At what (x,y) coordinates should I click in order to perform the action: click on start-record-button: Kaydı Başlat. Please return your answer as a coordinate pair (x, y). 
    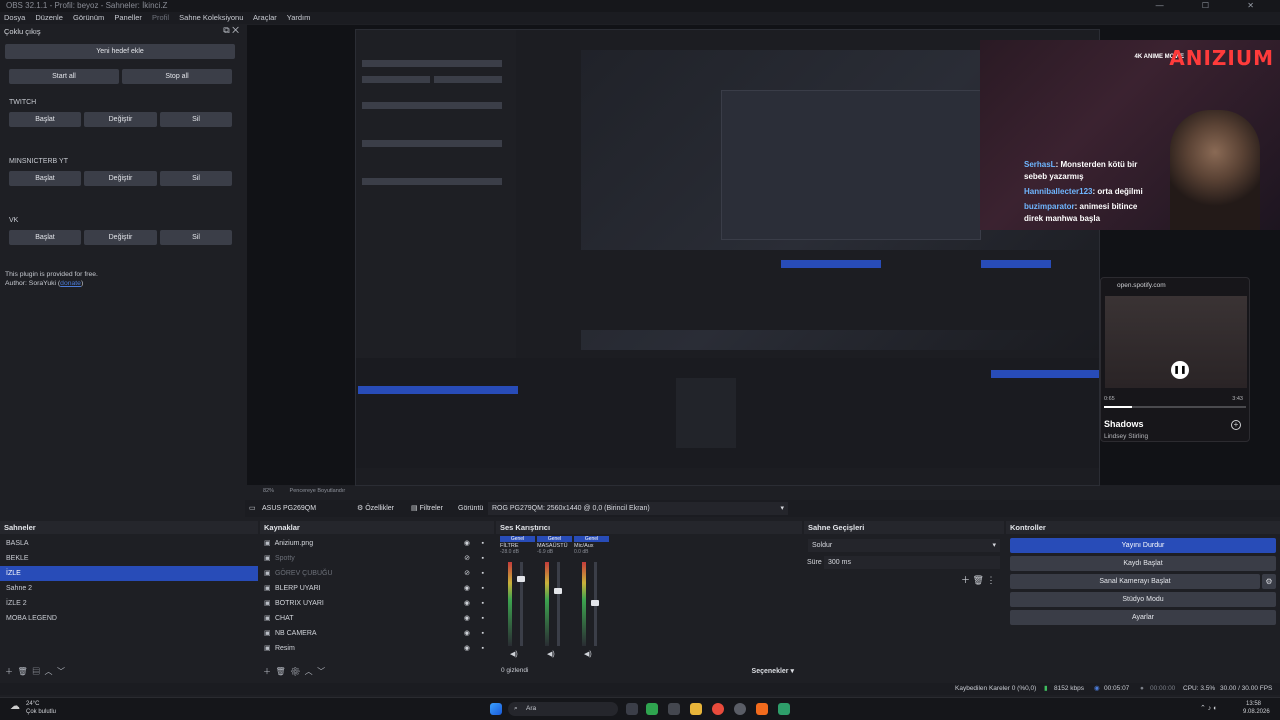
    Looking at the image, I should click on (1143, 563).